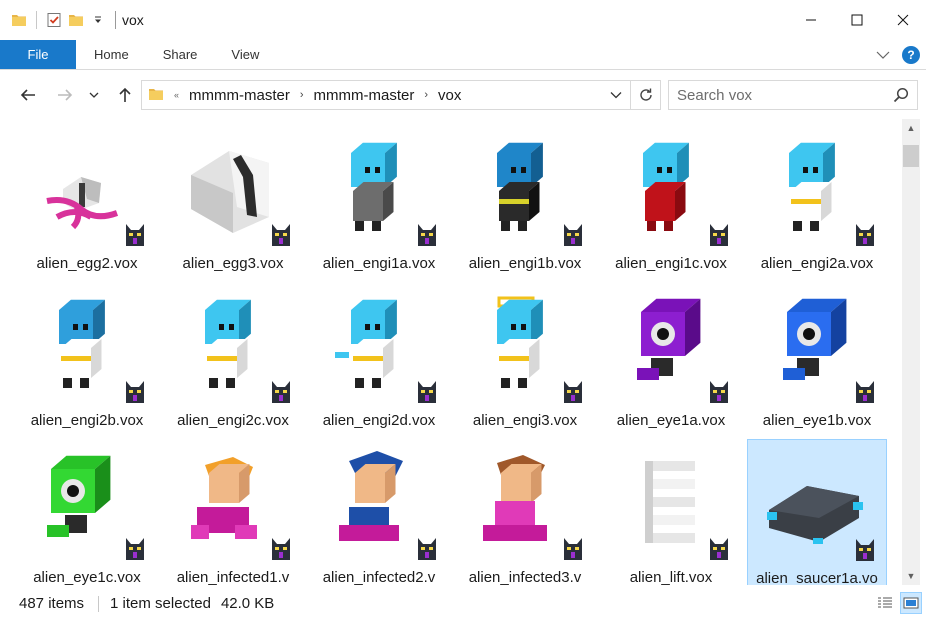  I want to click on title-divider, so click(115, 20).